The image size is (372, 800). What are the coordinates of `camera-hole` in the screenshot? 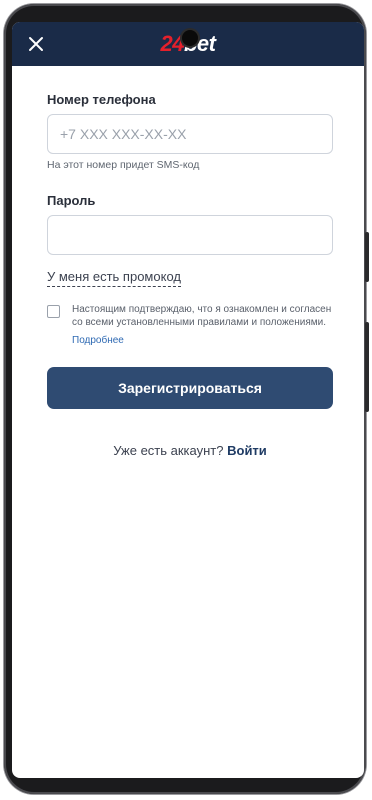 It's located at (190, 38).